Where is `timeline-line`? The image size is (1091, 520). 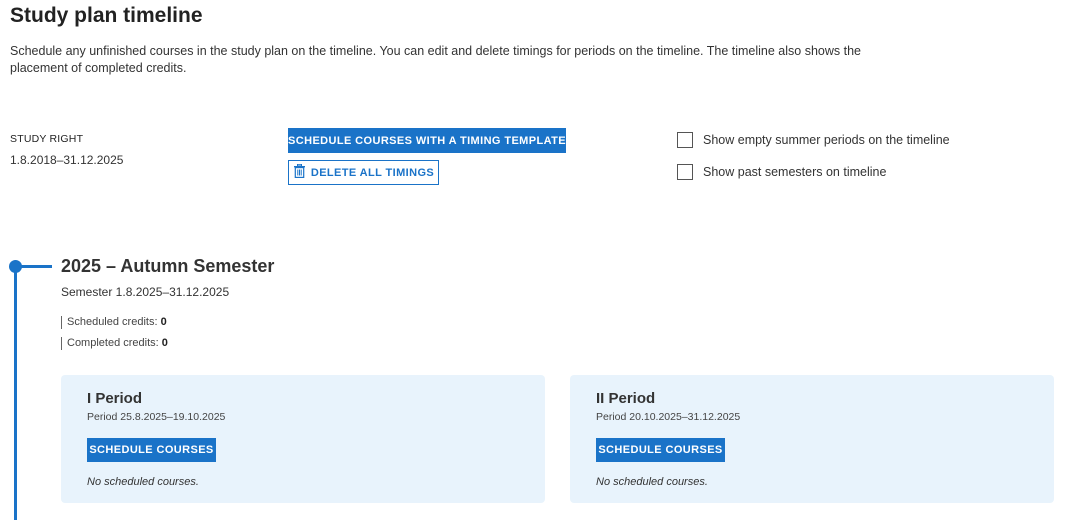
timeline-line is located at coordinates (15, 393).